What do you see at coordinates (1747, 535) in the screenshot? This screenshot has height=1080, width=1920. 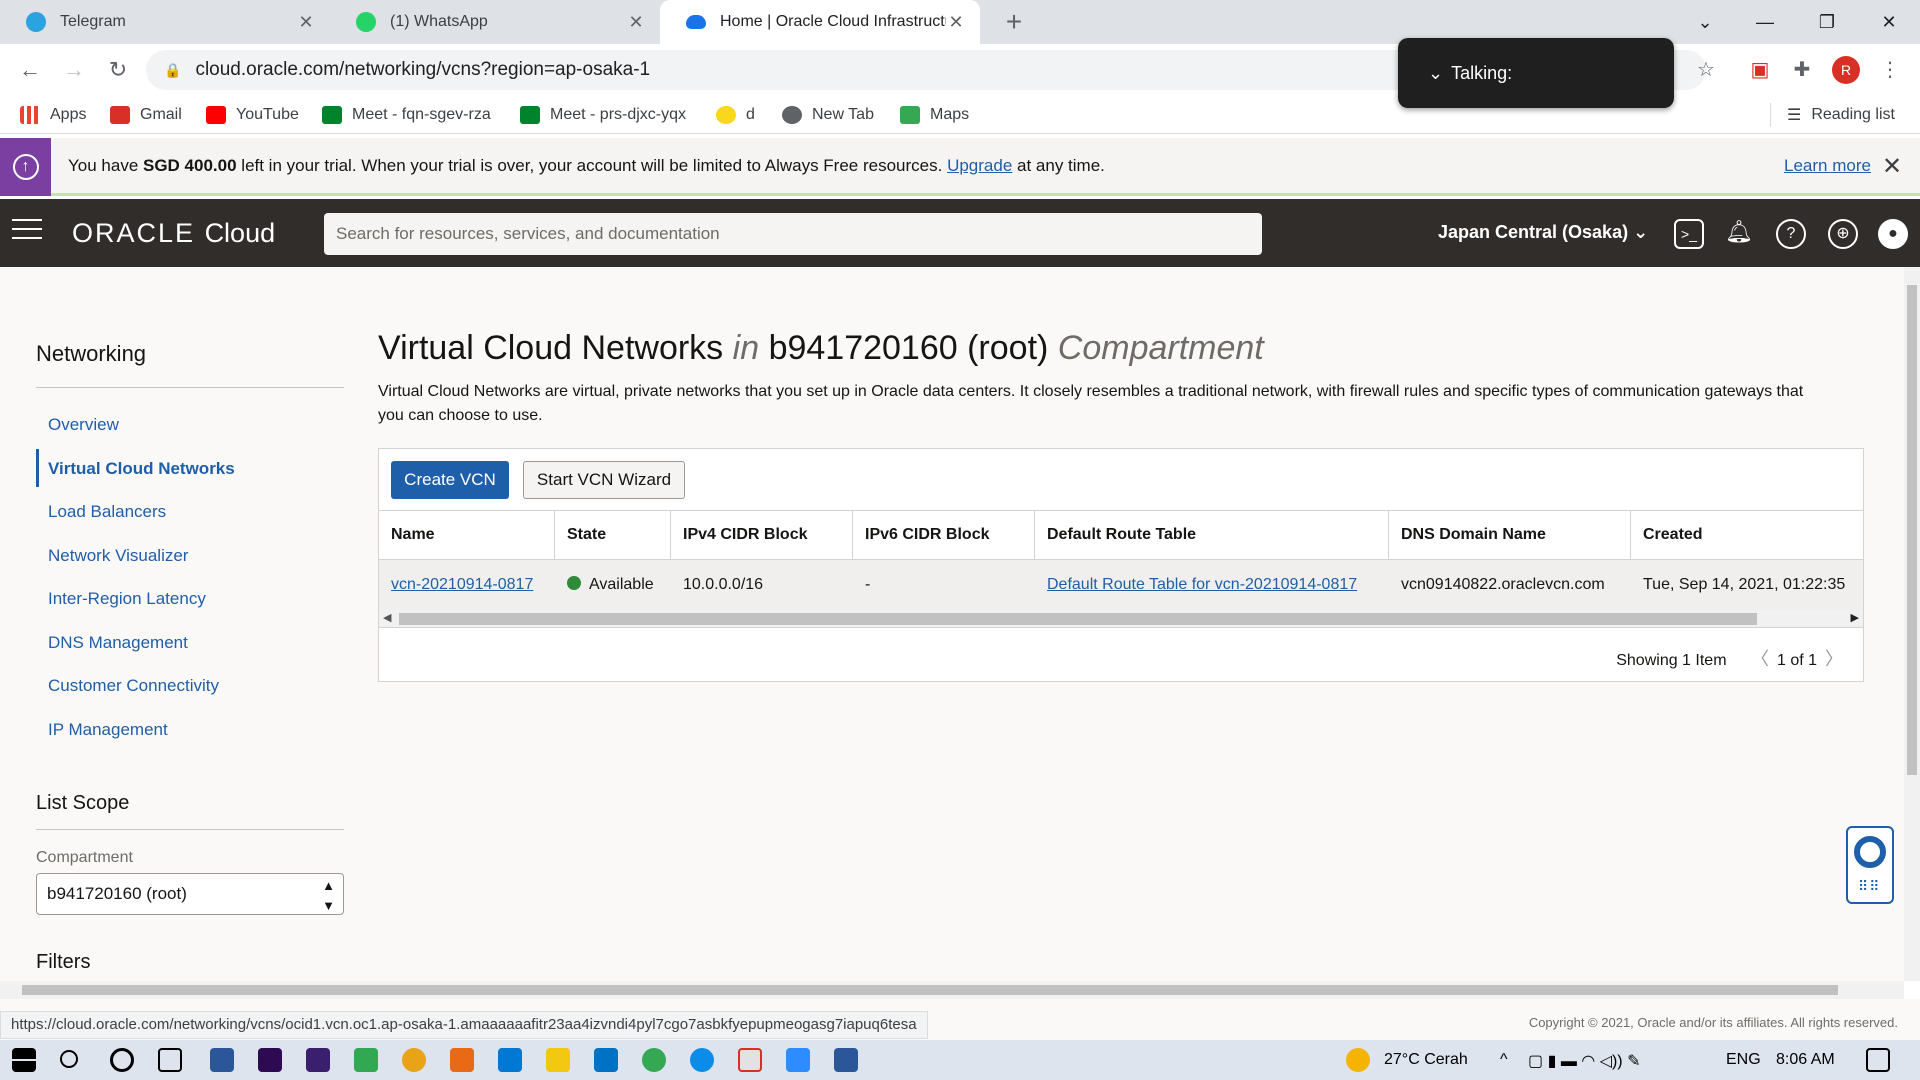 I see `column-header-created: Created` at bounding box center [1747, 535].